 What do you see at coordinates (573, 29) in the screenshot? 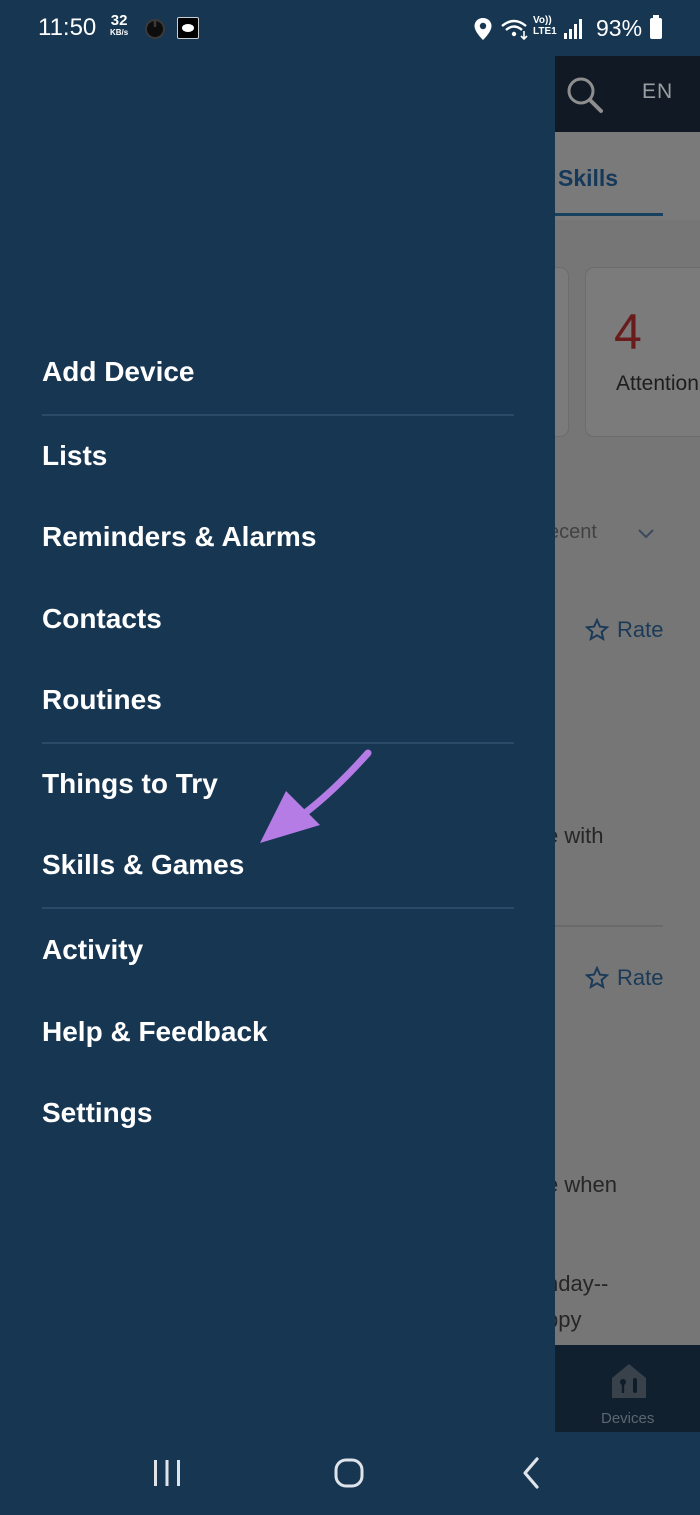
I see `signal-icon` at bounding box center [573, 29].